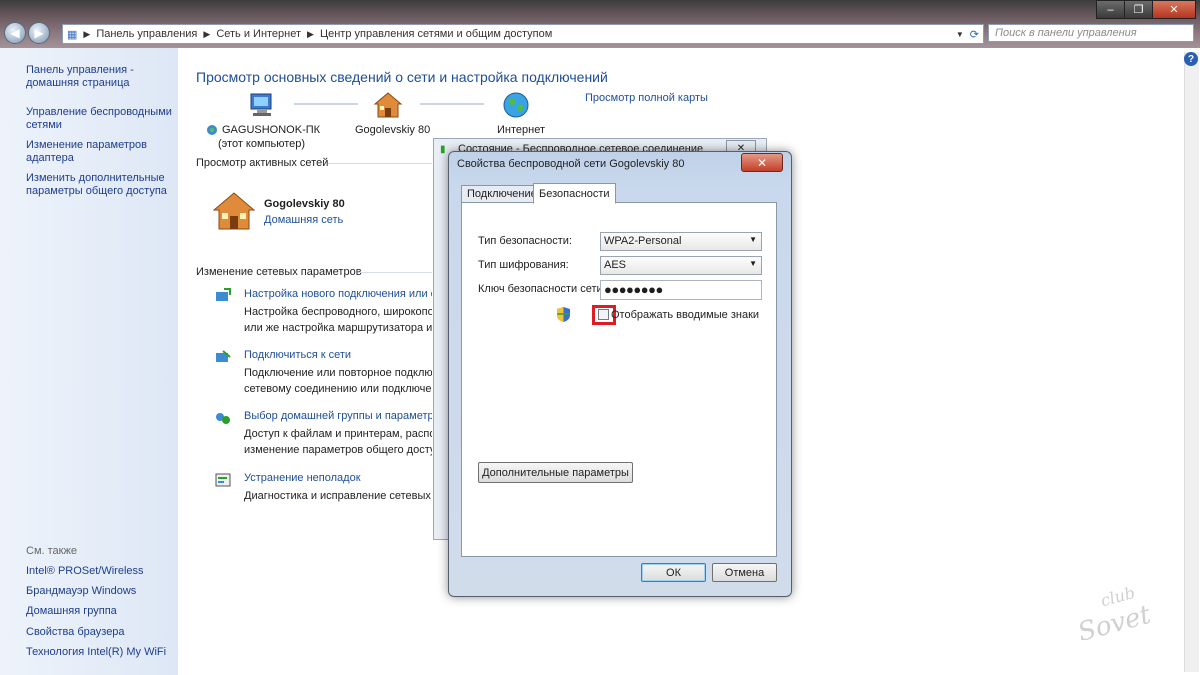  What do you see at coordinates (101, 632) in the screenshot?
I see `see-also-browser: Свойства браузера` at bounding box center [101, 632].